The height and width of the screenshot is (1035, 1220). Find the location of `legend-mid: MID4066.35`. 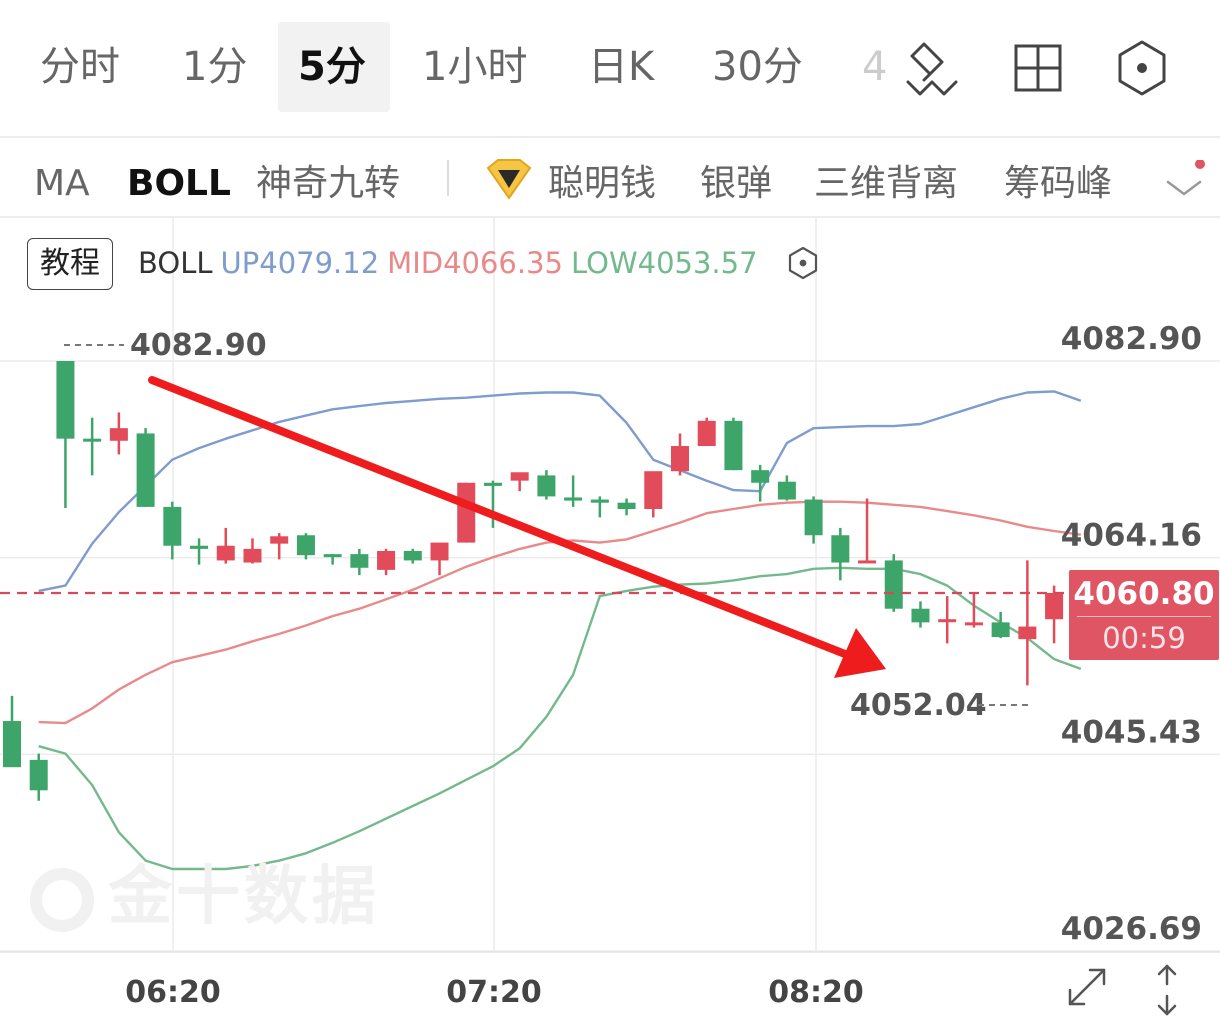

legend-mid: MID4066.35 is located at coordinates (475, 263).